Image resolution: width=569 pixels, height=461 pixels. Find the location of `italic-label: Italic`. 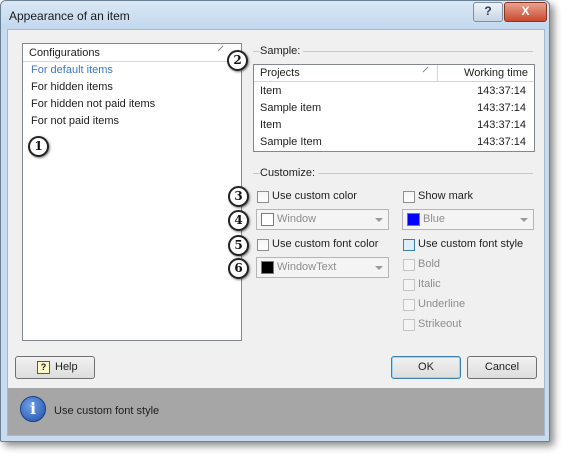

italic-label: Italic is located at coordinates (429, 284).